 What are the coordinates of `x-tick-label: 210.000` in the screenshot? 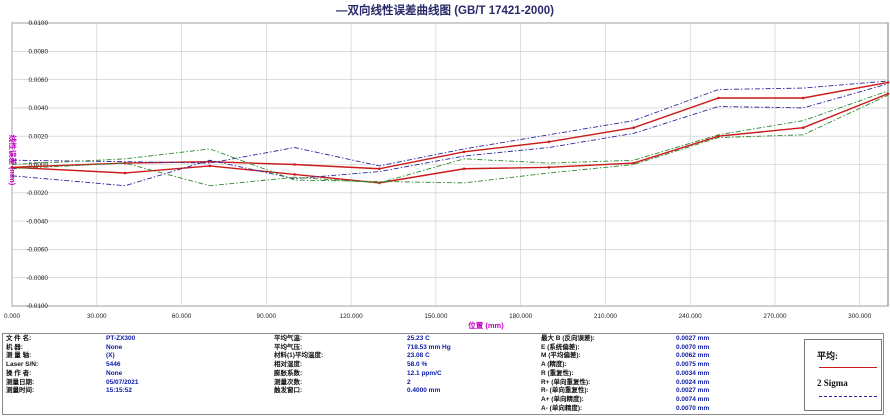 It's located at (606, 316).